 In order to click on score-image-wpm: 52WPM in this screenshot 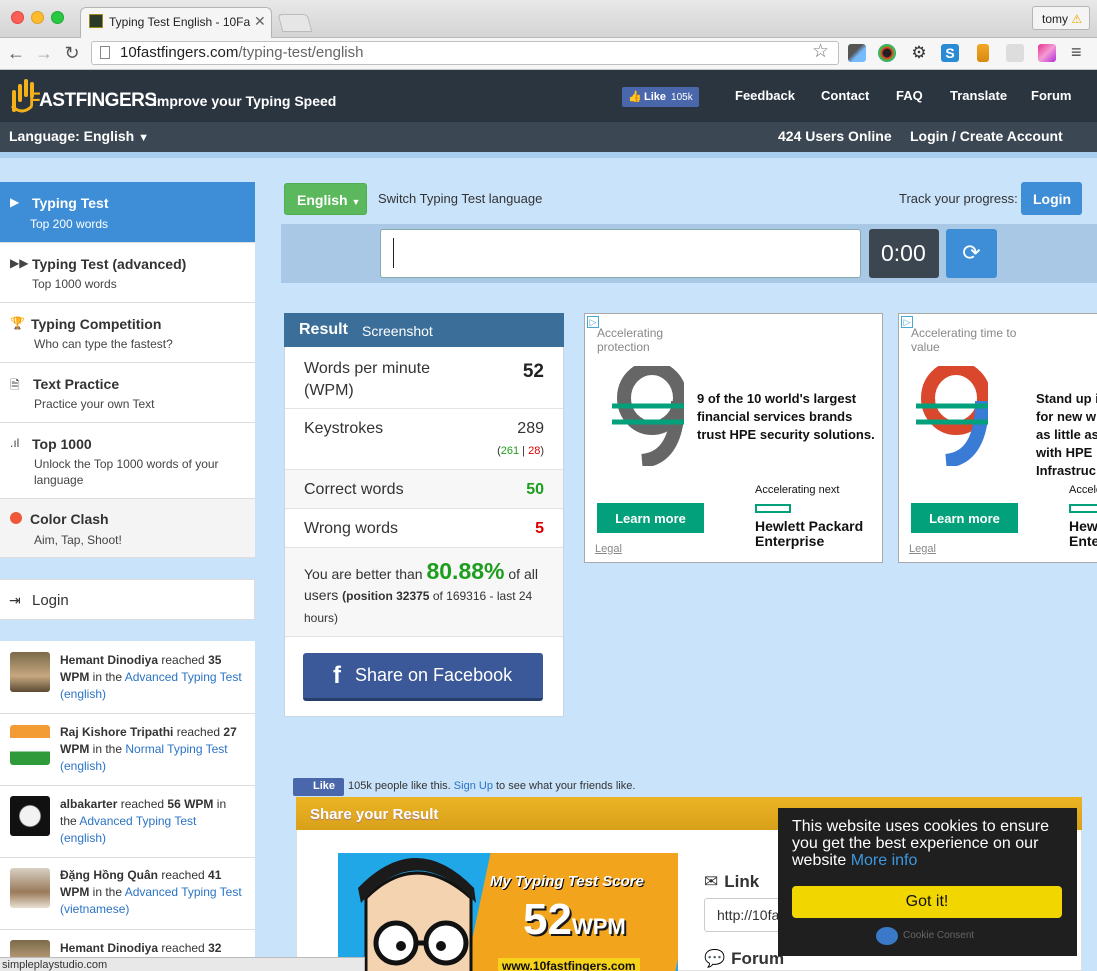, I will do `click(574, 920)`.